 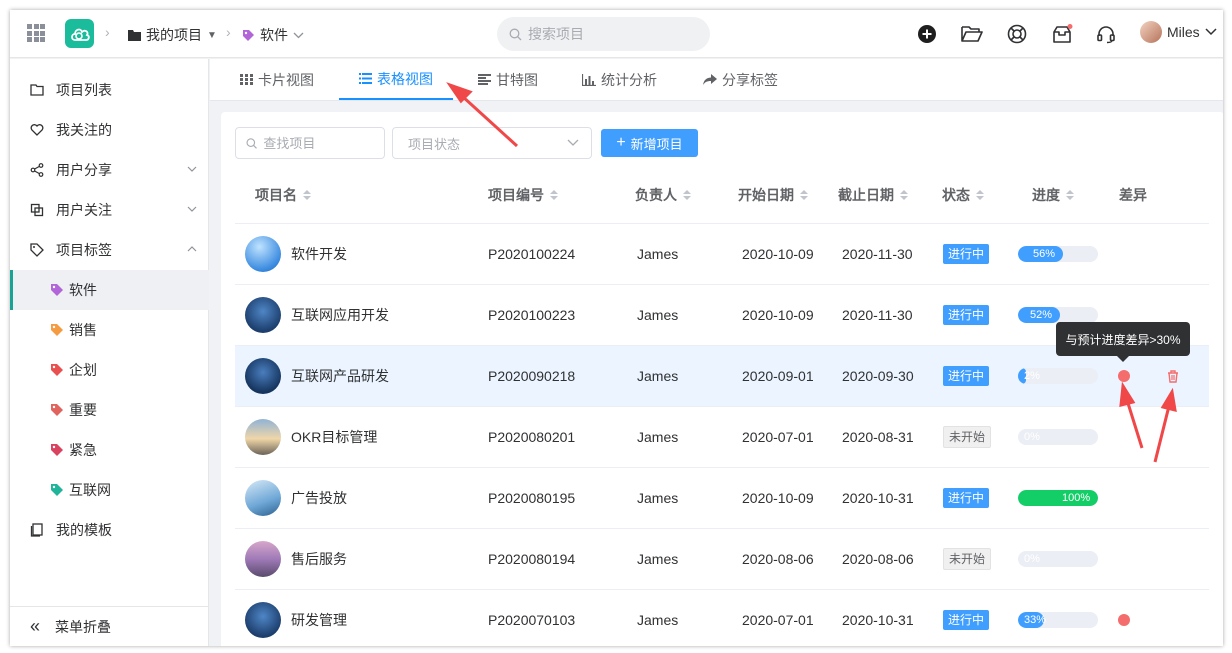 What do you see at coordinates (283, 195) in the screenshot?
I see `column-header-name: 项目名` at bounding box center [283, 195].